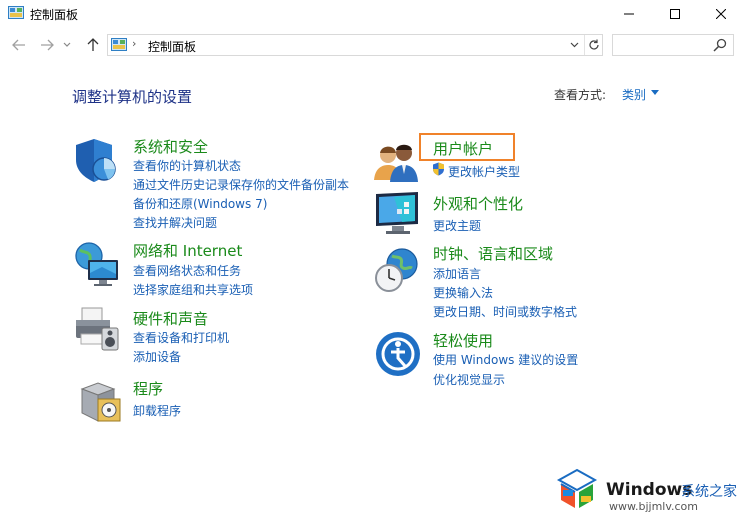 This screenshot has width=744, height=520. Describe the element at coordinates (655, 92) in the screenshot. I see `caret-down-icon` at that location.